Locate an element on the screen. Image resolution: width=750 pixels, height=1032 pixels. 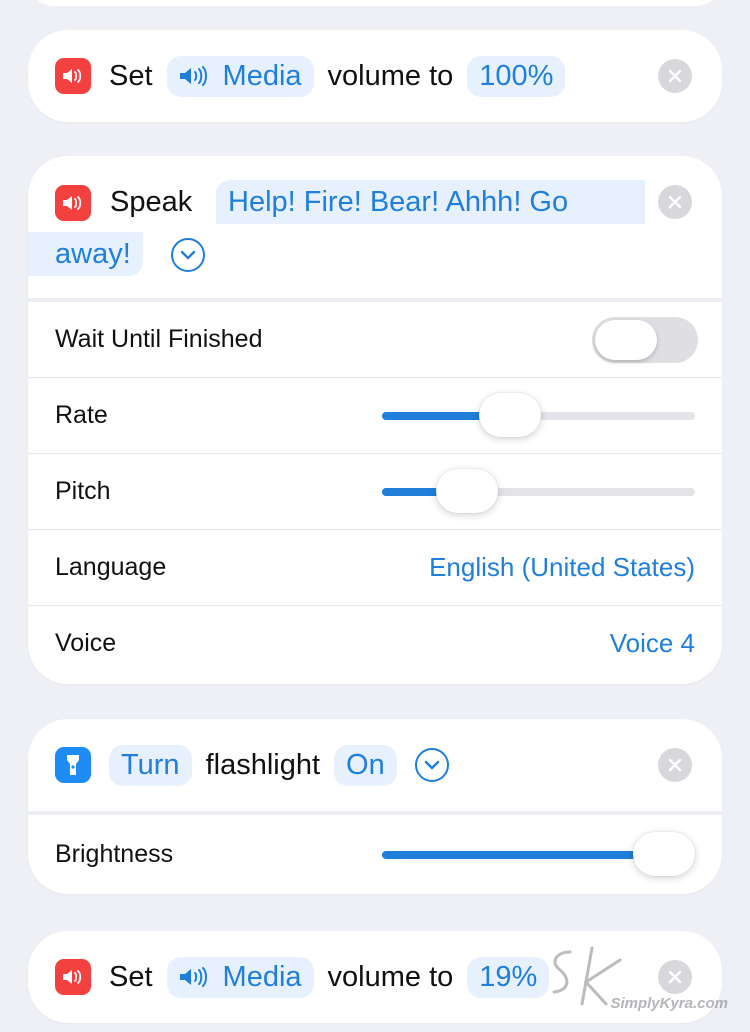
previous-card-edge is located at coordinates (375, 3).